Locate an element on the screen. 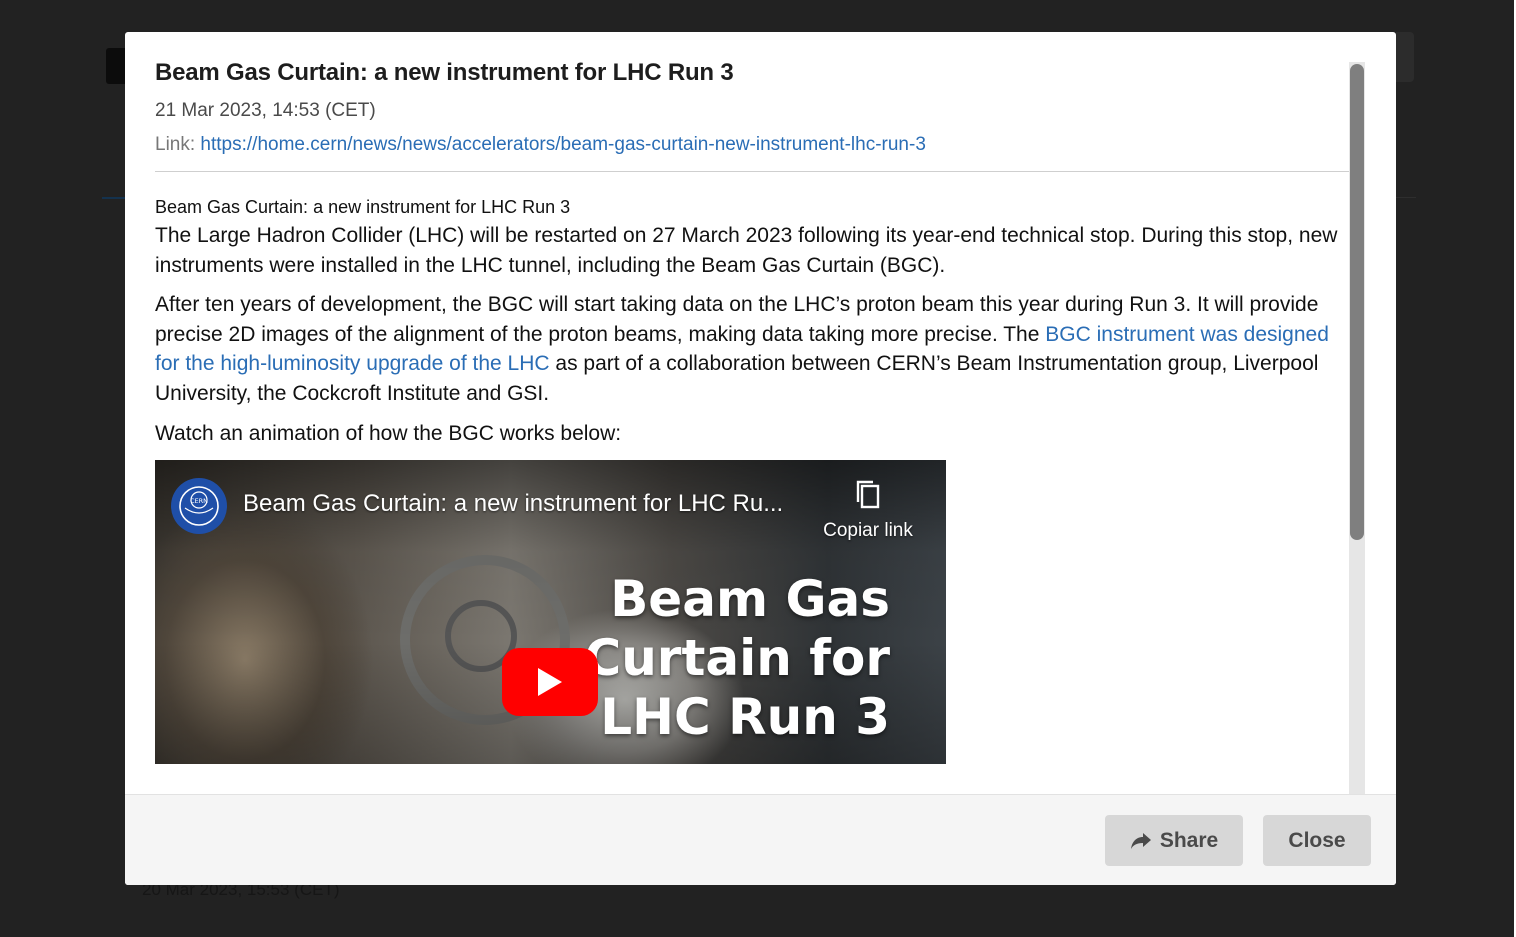 The width and height of the screenshot is (1516, 937). overlay-line-3: LHC Run 3 is located at coordinates (745, 717).